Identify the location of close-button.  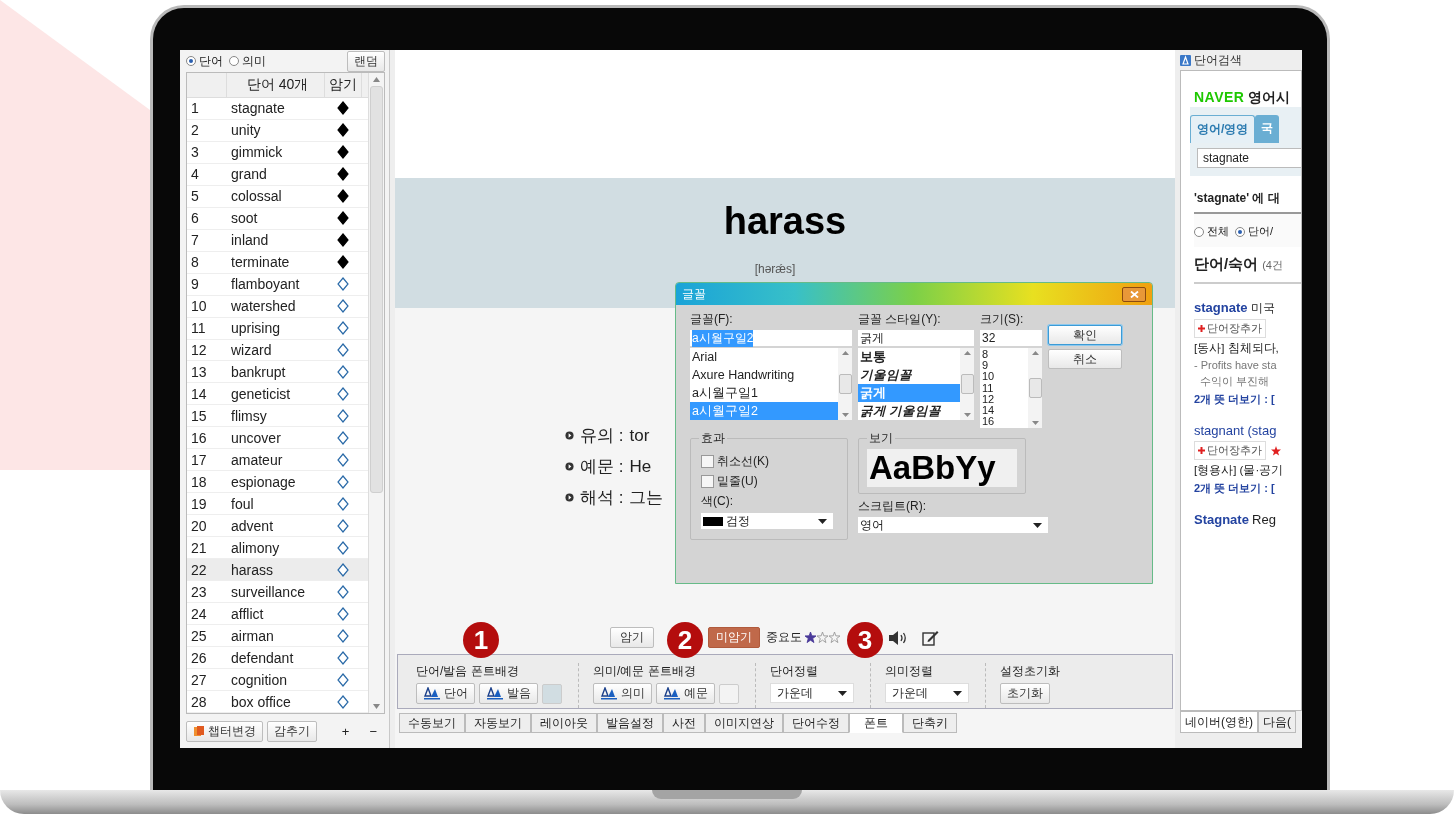
(1134, 294).